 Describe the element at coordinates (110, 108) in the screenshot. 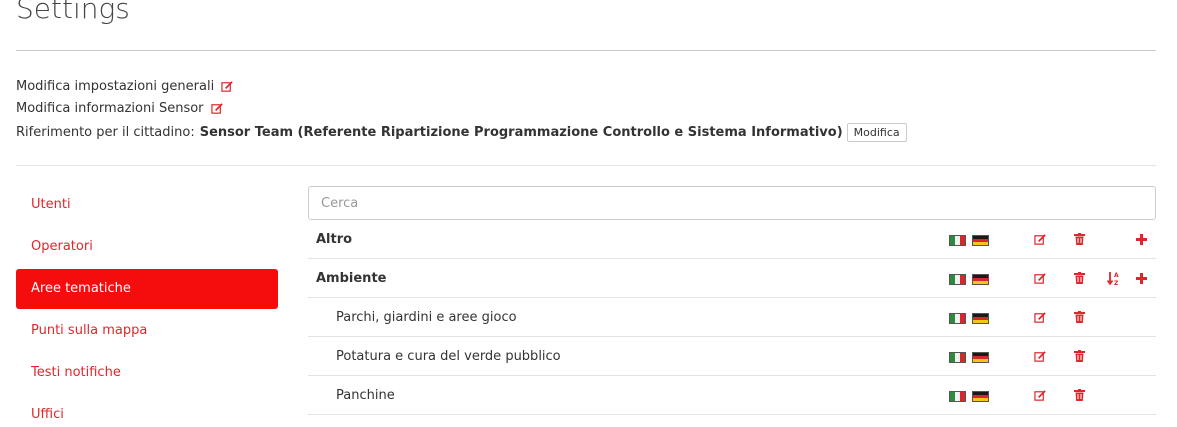

I see `sensor-info-link: Modifica informazioni Sensor` at that location.